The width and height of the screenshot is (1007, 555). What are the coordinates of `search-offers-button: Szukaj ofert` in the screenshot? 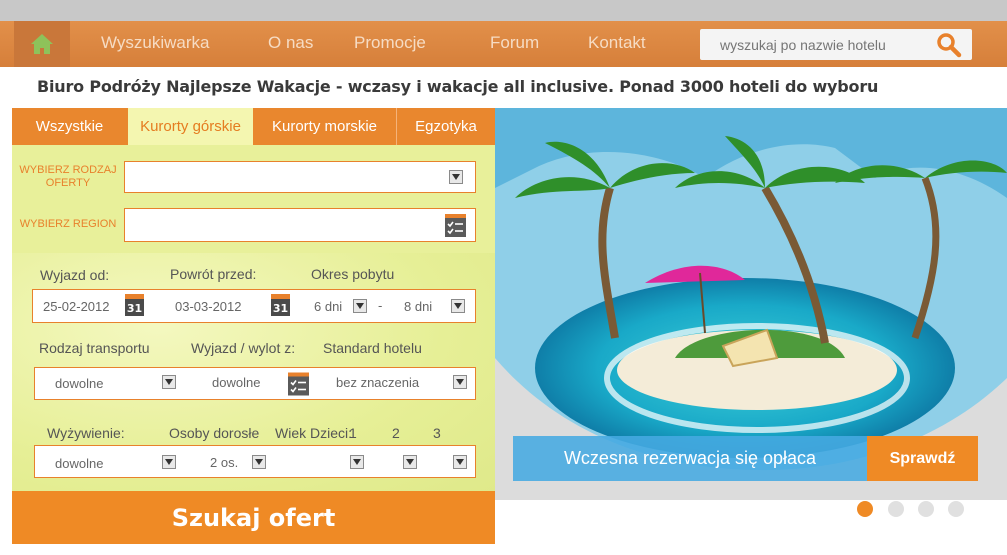 It's located at (253, 517).